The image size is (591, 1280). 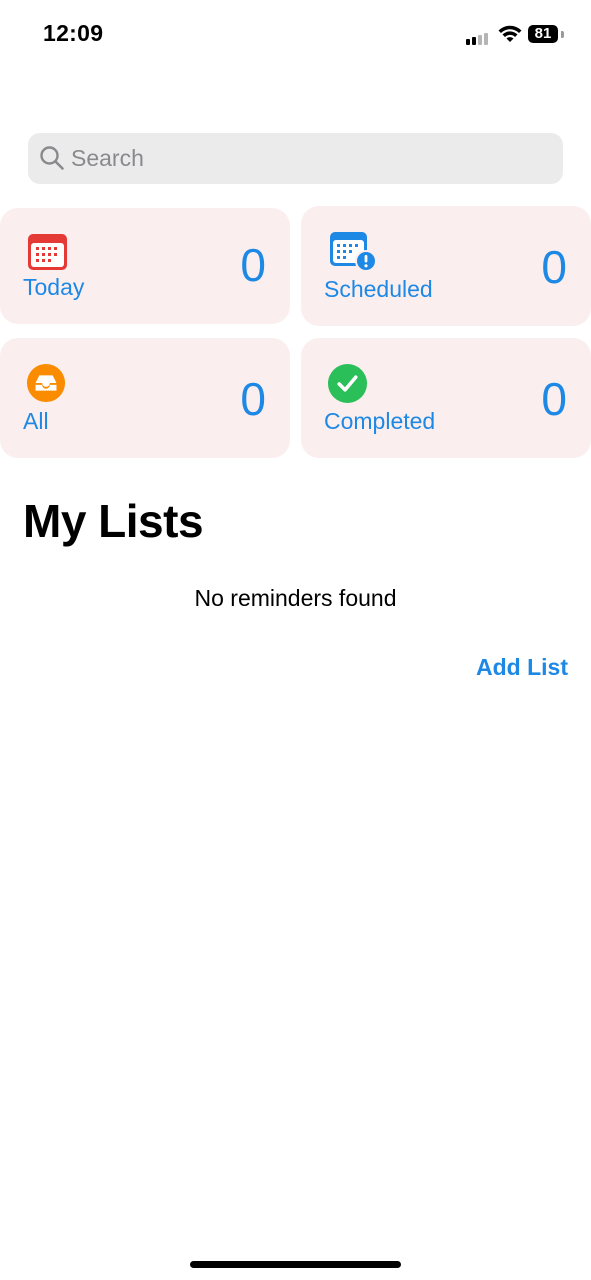 I want to click on tile-all-count: 0, so click(x=253, y=399).